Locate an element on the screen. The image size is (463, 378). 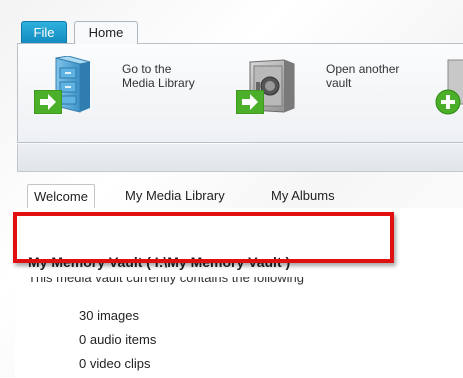
add-button is located at coordinates (448, 86).